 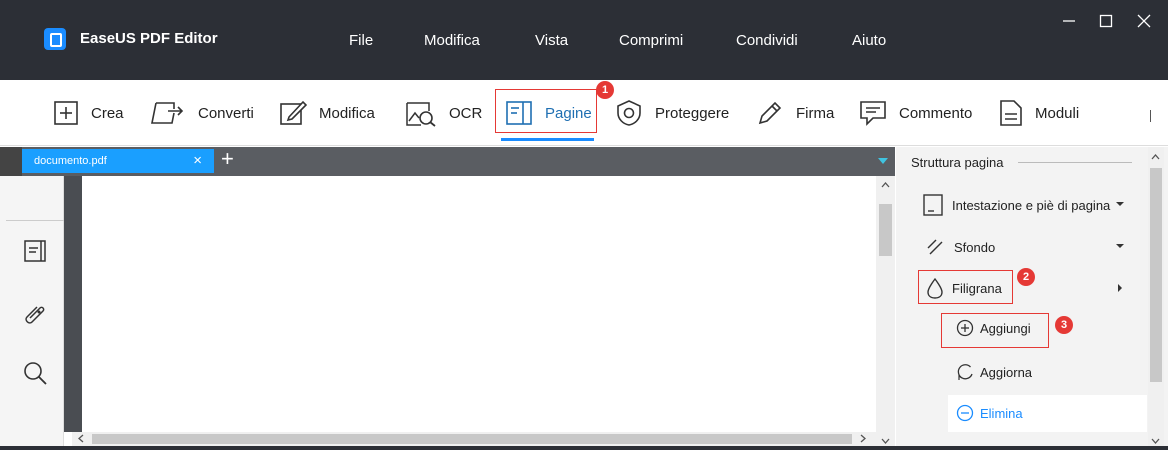 What do you see at coordinates (1155, 157) in the screenshot?
I see `panel-scroll-up-icon` at bounding box center [1155, 157].